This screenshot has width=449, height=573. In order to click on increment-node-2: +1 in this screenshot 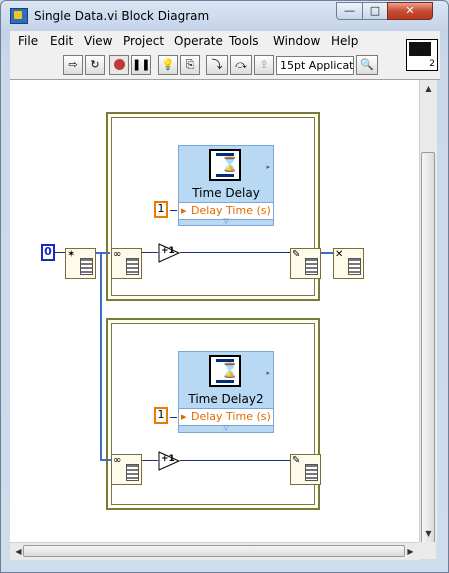, I will do `click(169, 461)`.